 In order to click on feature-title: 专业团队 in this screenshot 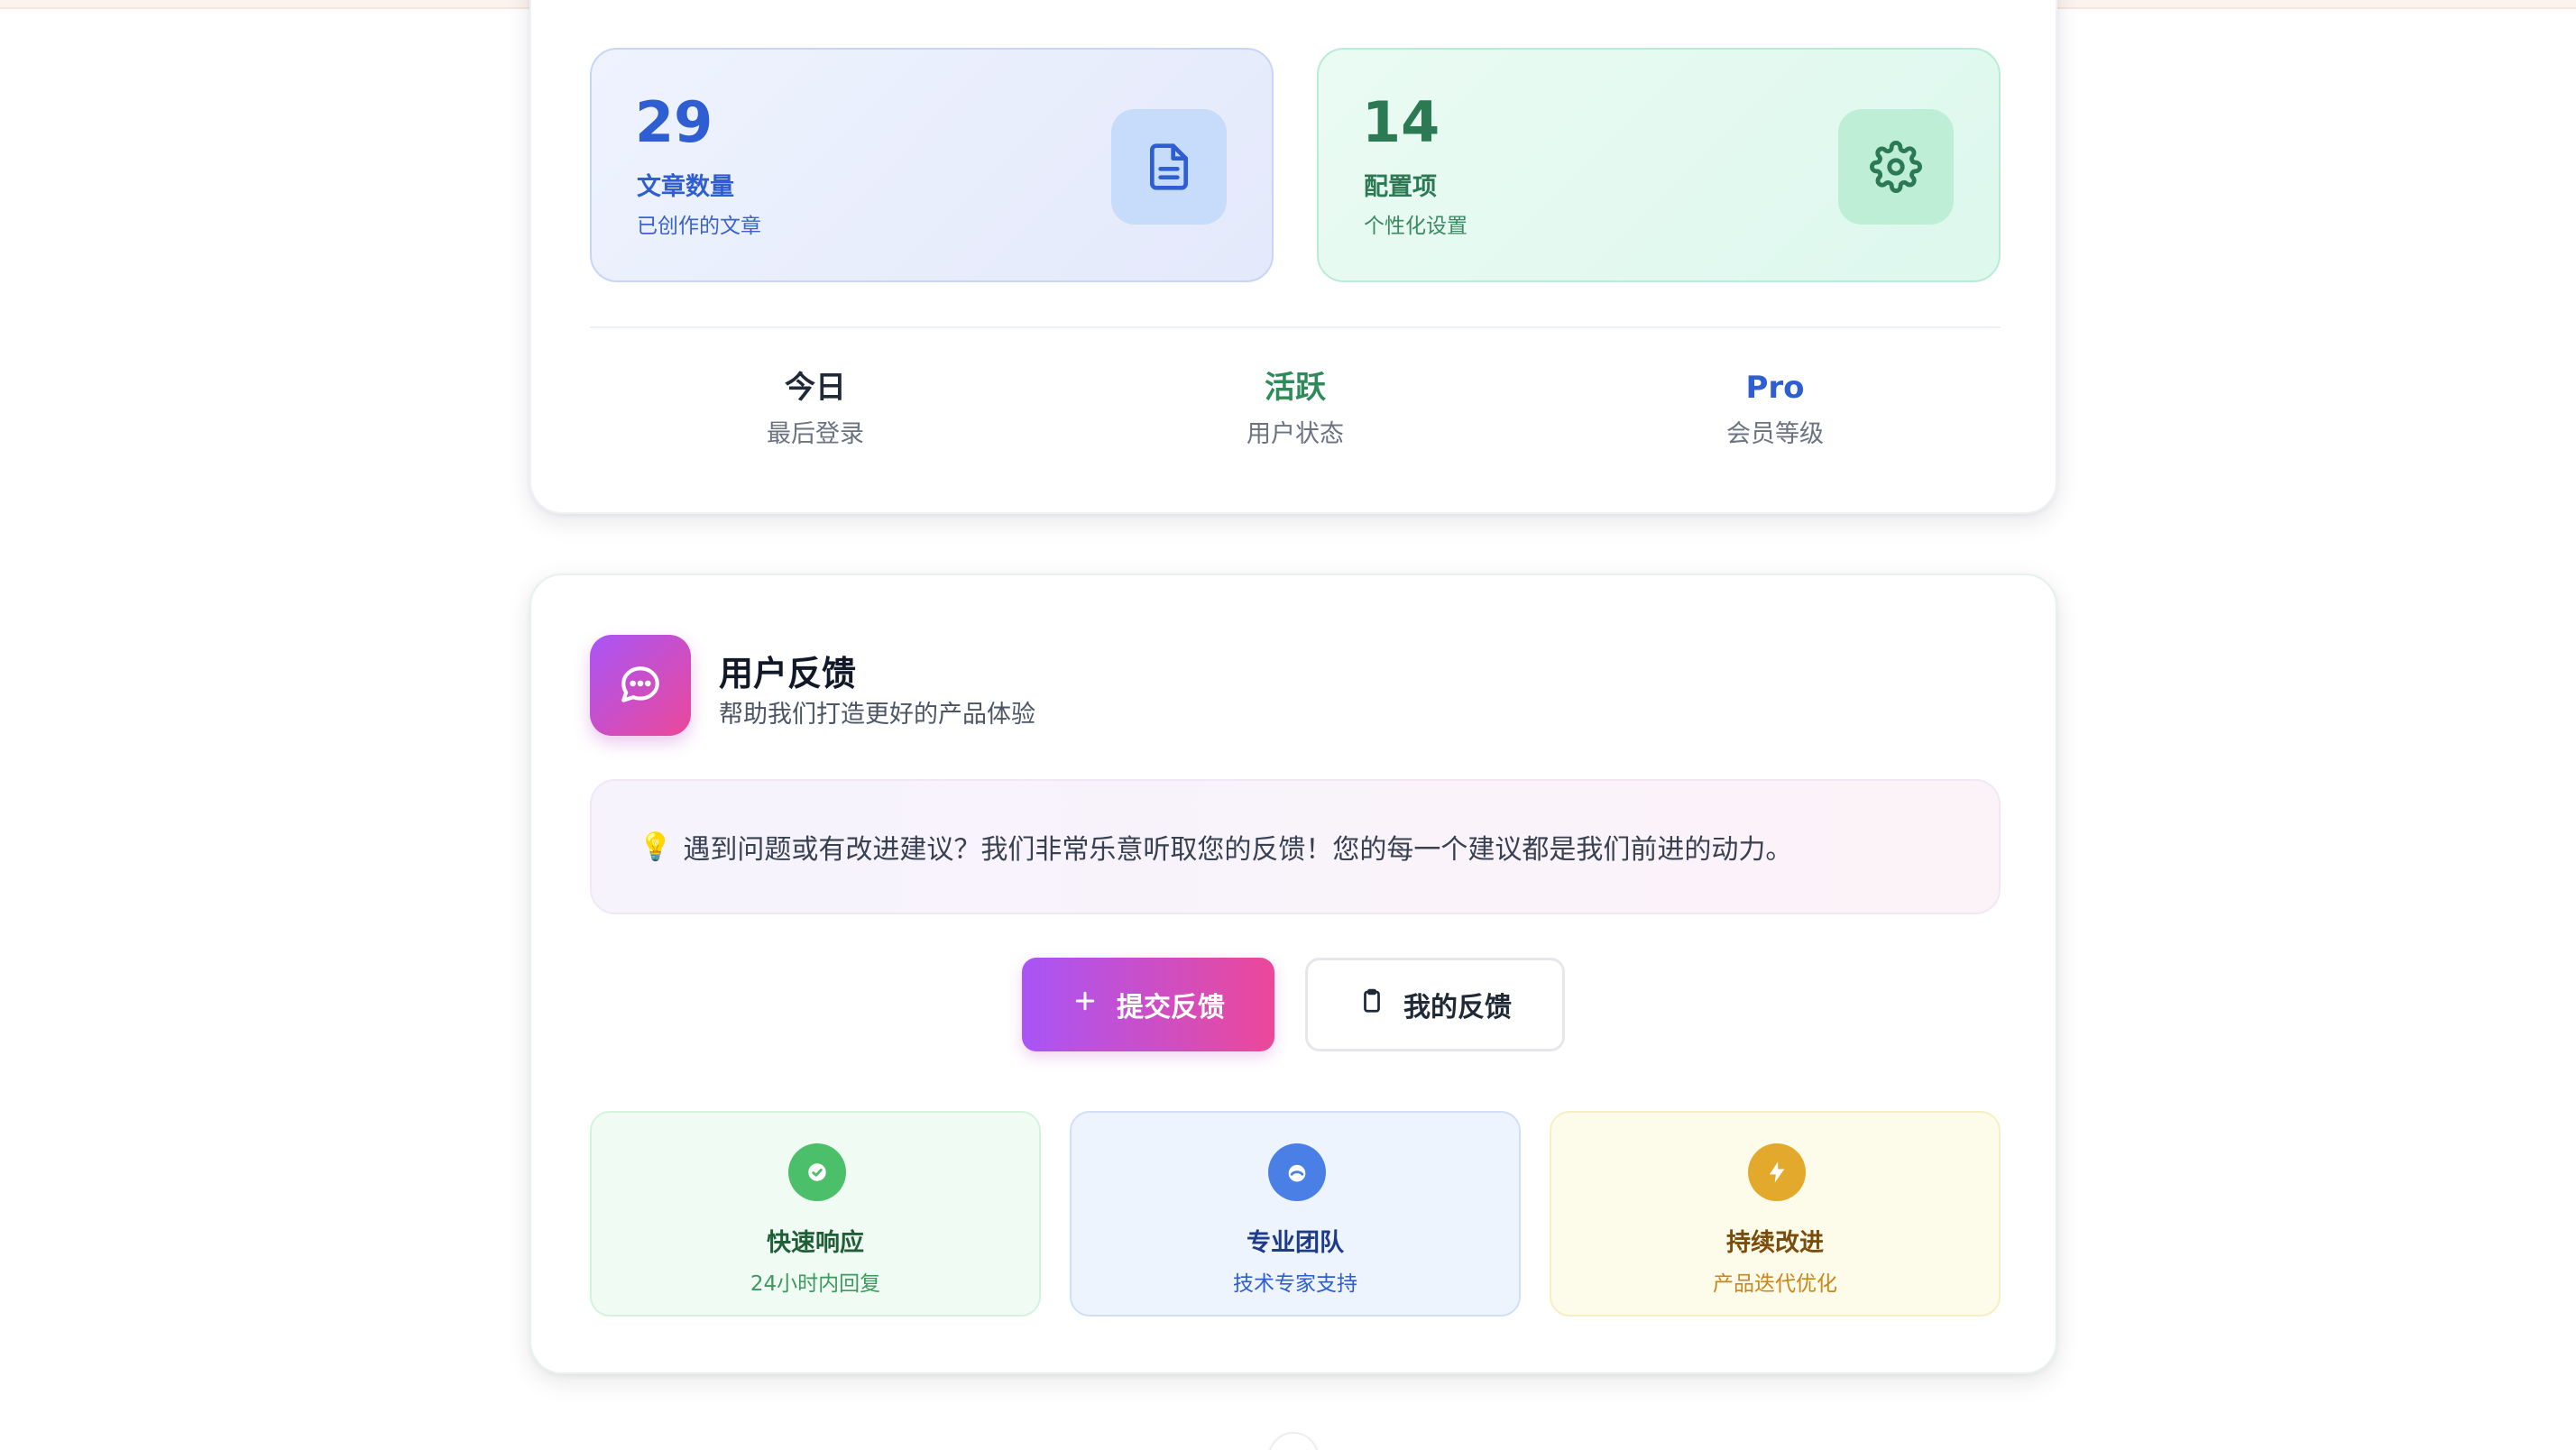, I will do `click(1296, 1243)`.